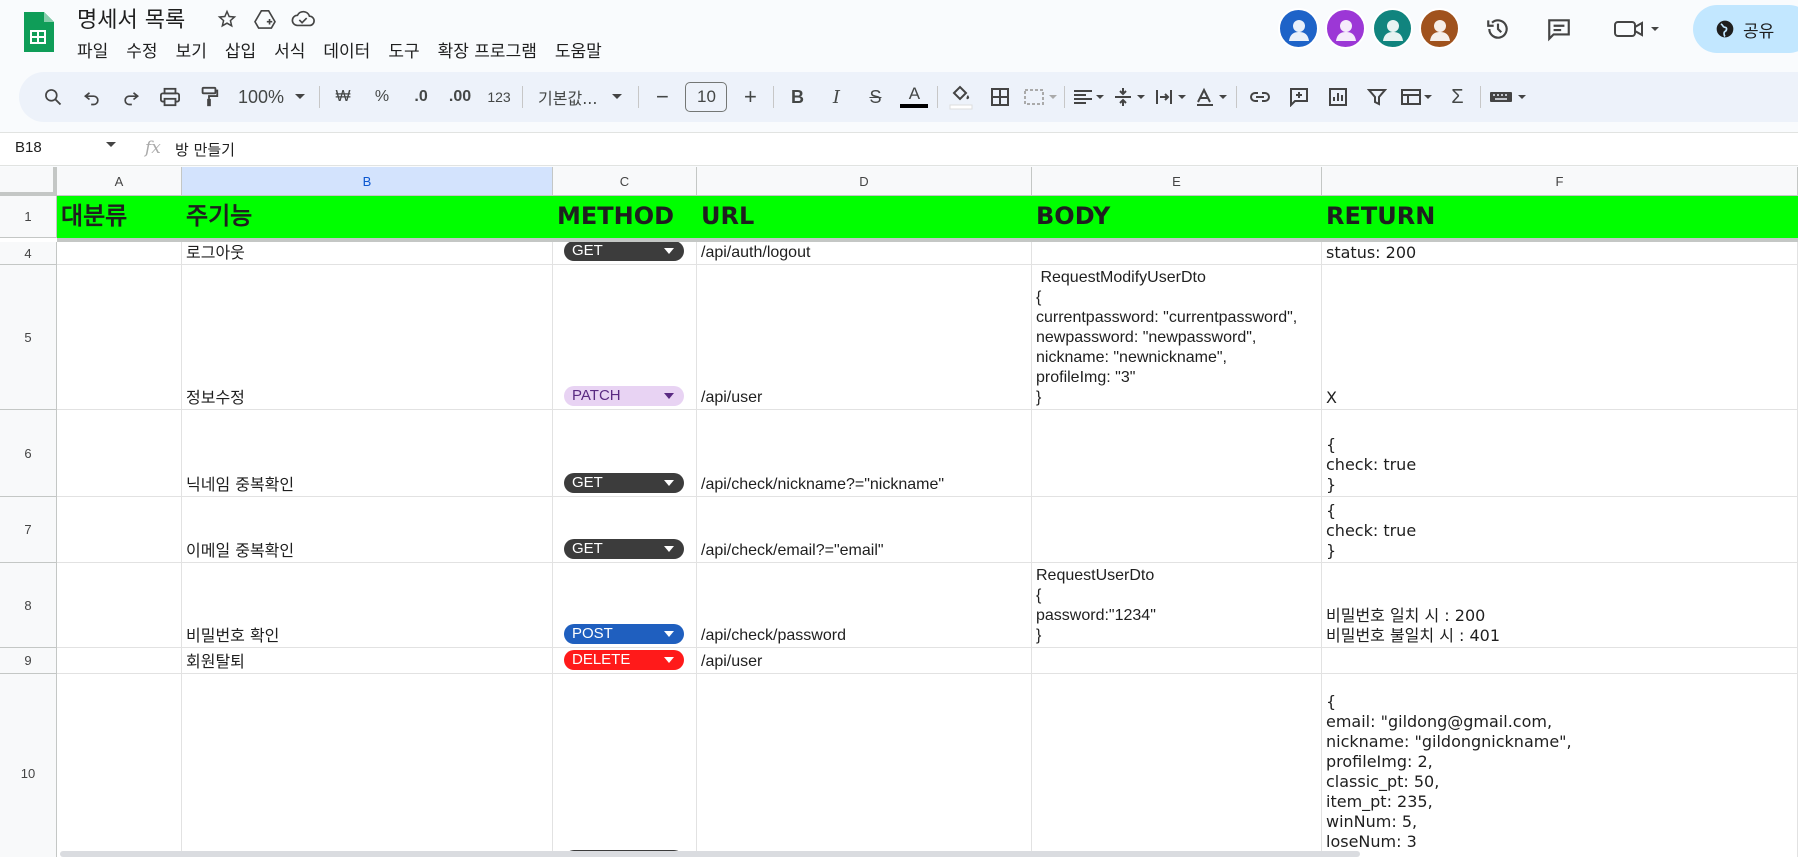 This screenshot has height=857, width=1798. I want to click on header-cell-column-c: METHOD, so click(625, 217).